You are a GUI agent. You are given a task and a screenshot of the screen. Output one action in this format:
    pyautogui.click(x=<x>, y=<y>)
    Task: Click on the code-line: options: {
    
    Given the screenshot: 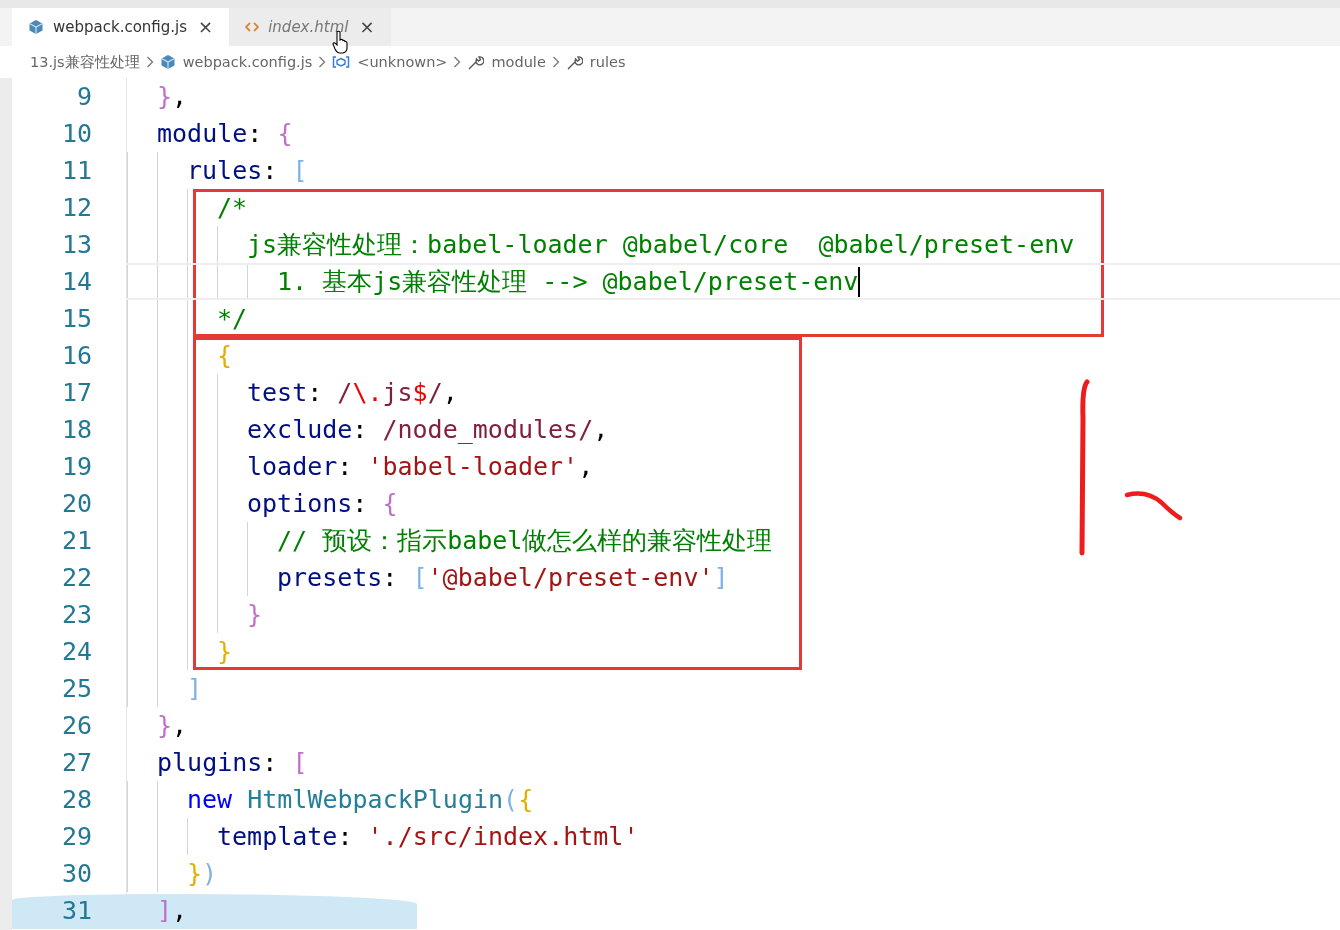 What is the action you would take?
    pyautogui.click(x=322, y=503)
    